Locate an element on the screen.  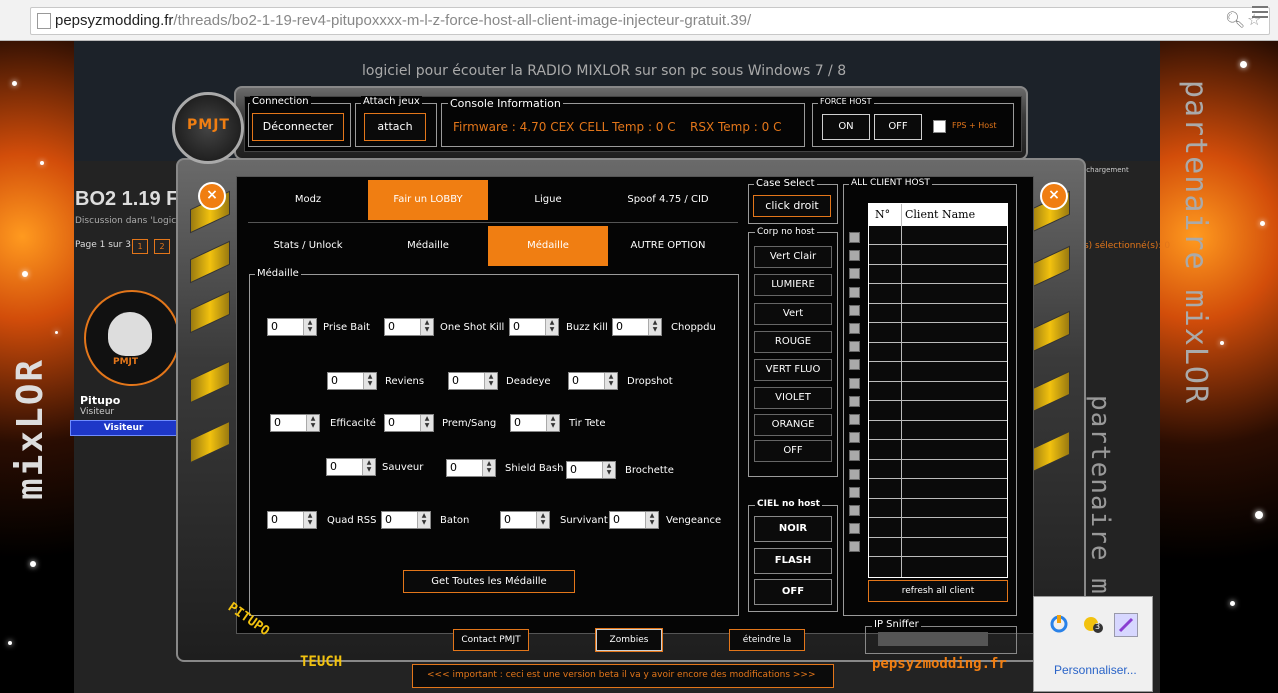
tab-modz: Modz is located at coordinates (308, 200).